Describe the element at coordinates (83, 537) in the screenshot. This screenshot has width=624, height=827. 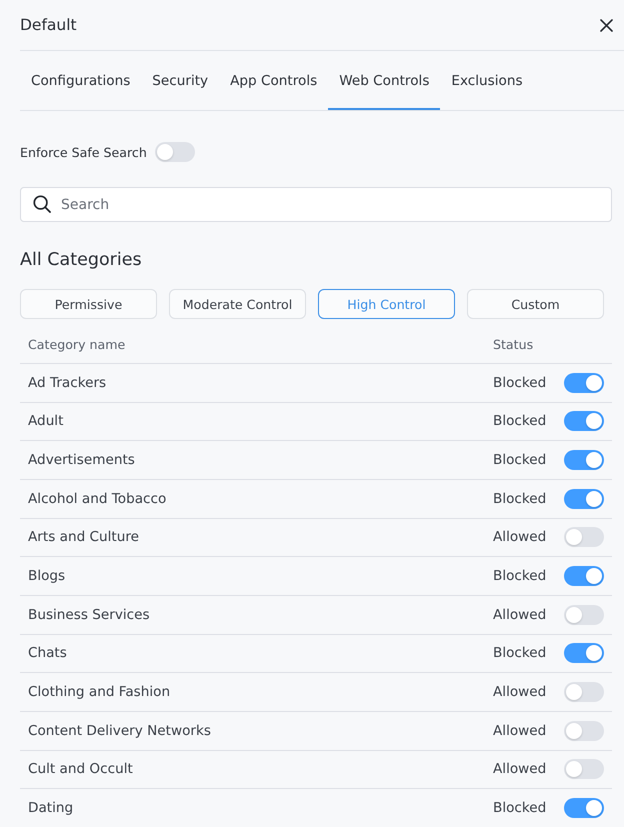
I see `category-name: Arts and Culture` at that location.